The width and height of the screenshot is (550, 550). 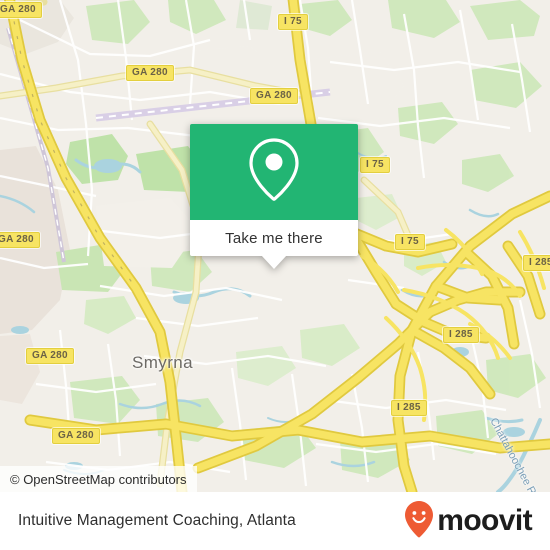 I want to click on moovit-logo: moovit, so click(x=468, y=521).